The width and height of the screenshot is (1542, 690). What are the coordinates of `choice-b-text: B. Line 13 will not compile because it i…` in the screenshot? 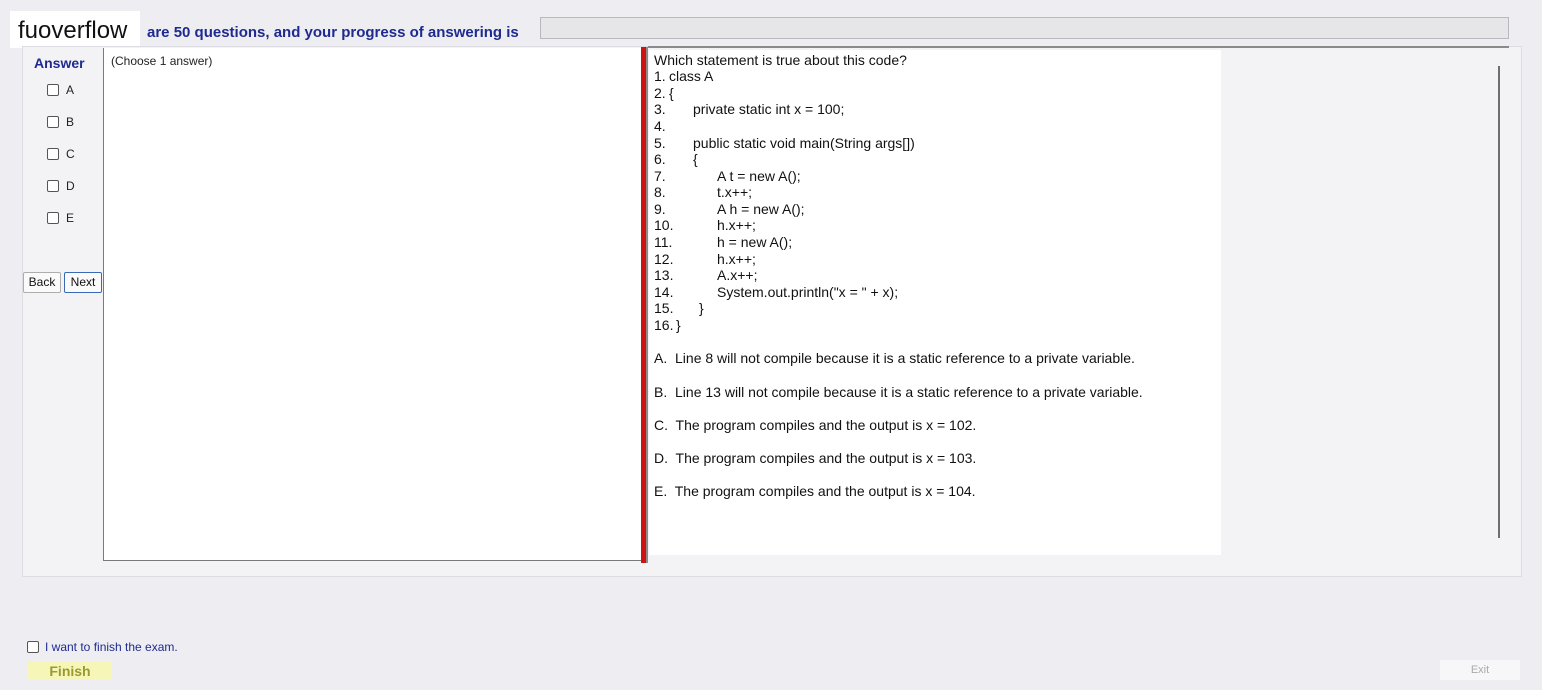 It's located at (898, 392).